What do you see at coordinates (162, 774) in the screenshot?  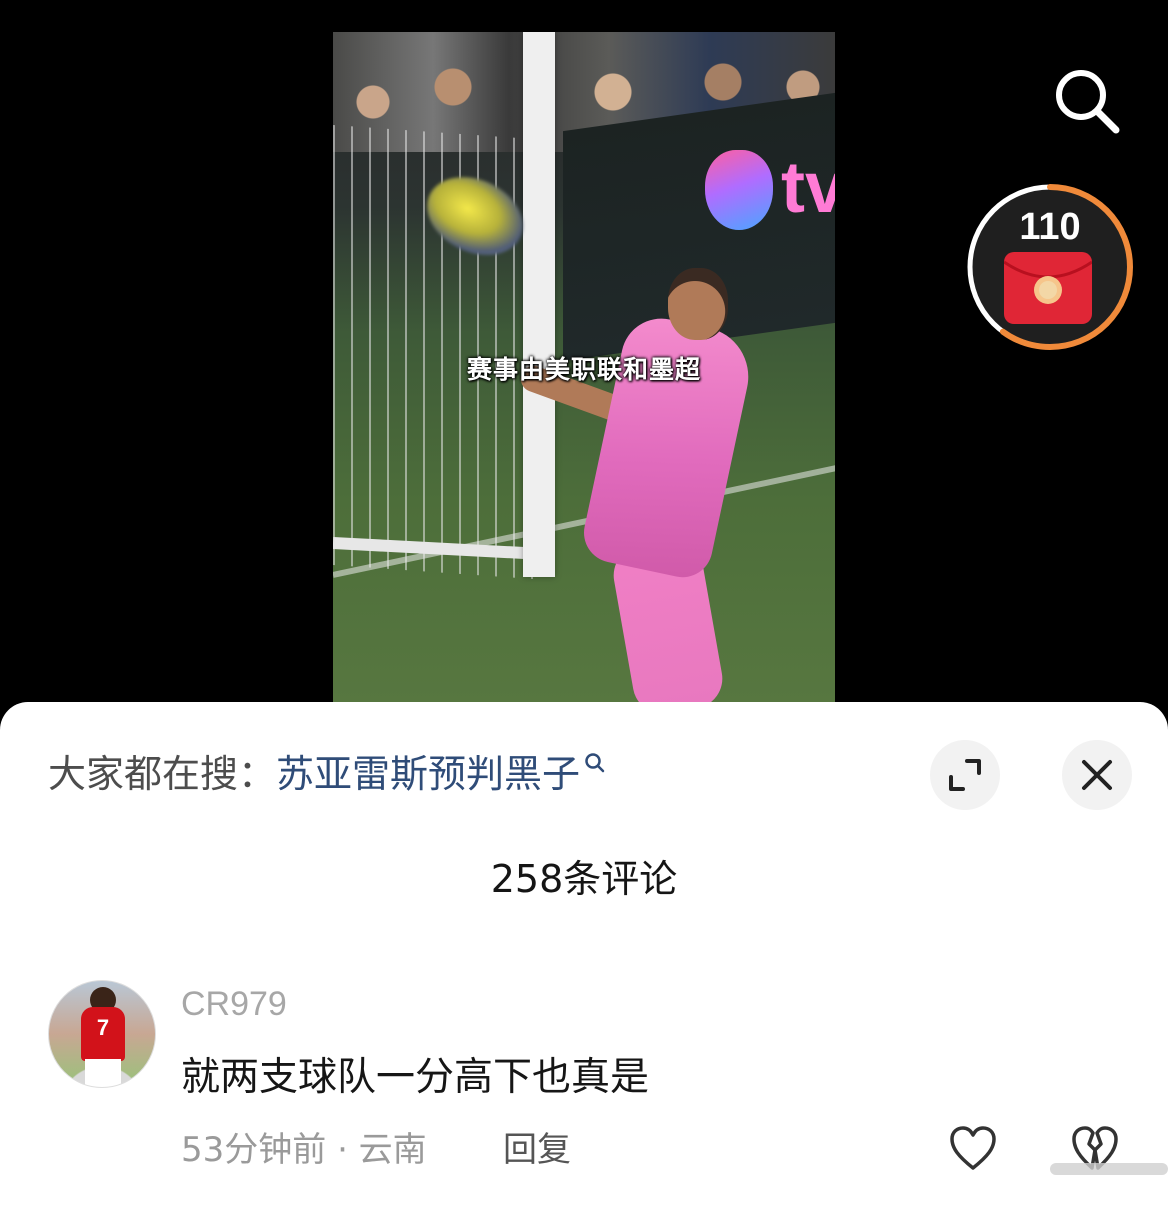 I see `hot-search-prefix: 大家都在搜：` at bounding box center [162, 774].